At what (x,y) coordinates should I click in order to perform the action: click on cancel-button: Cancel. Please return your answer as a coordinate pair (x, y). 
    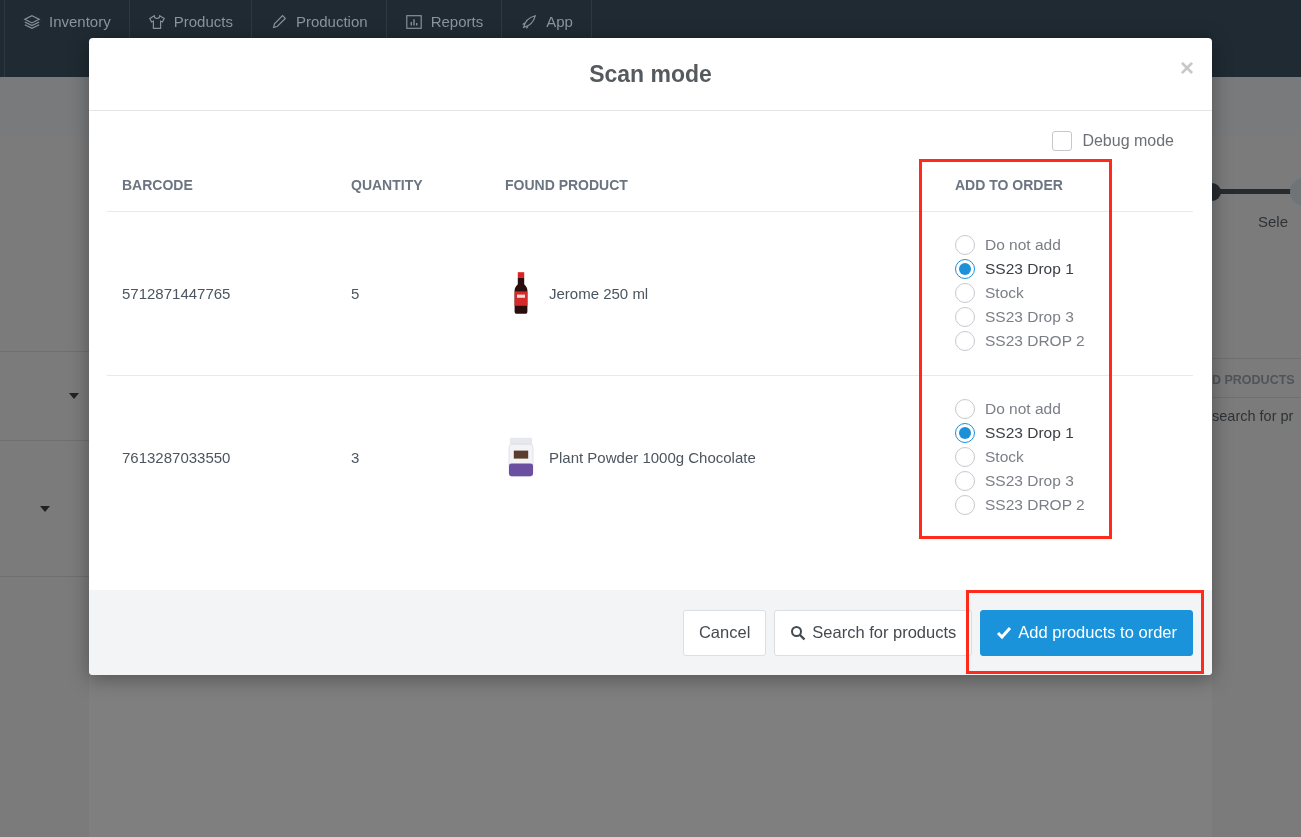
    Looking at the image, I should click on (724, 632).